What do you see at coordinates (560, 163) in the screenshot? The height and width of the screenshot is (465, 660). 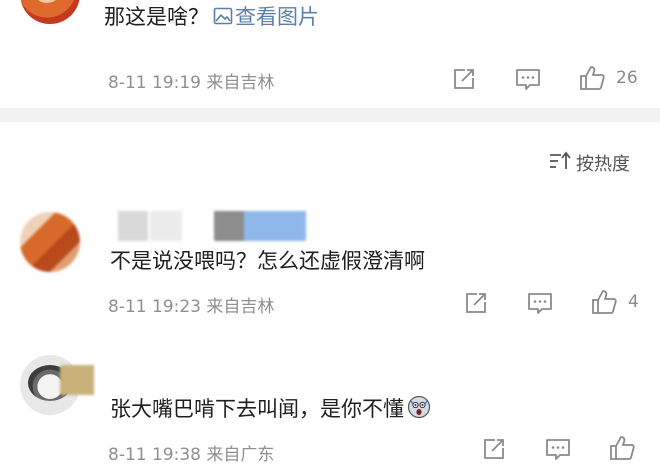 I see `sort-icon` at bounding box center [560, 163].